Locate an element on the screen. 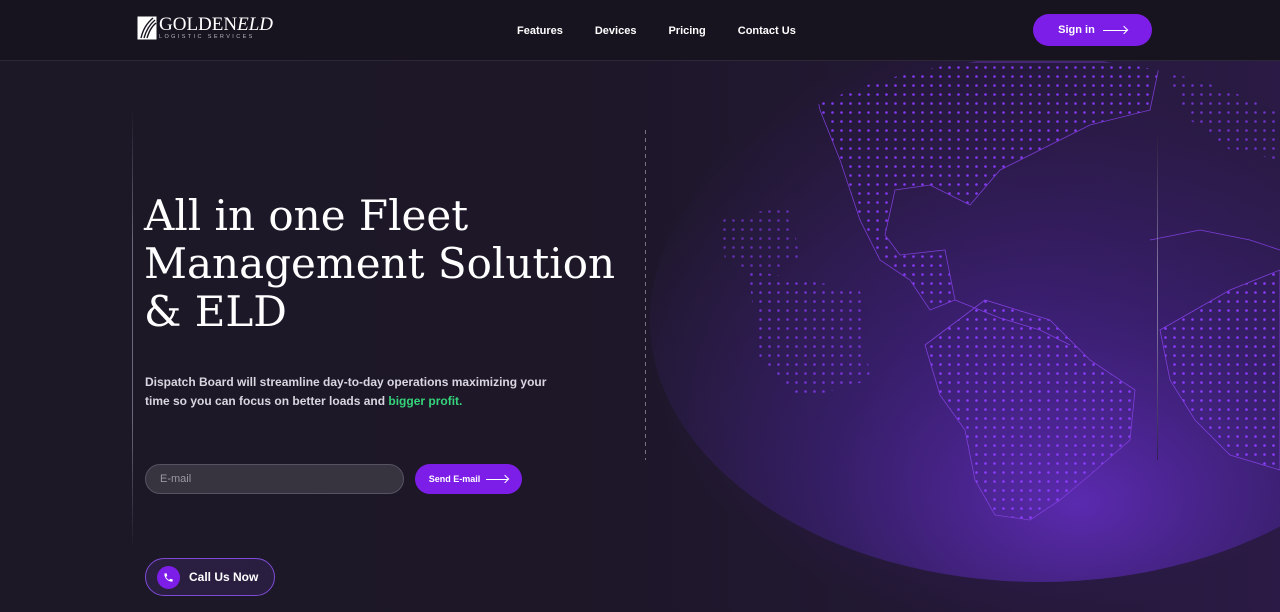 The width and height of the screenshot is (1280, 612). hero-title-line-2: Management Solution is located at coordinates (380, 263).